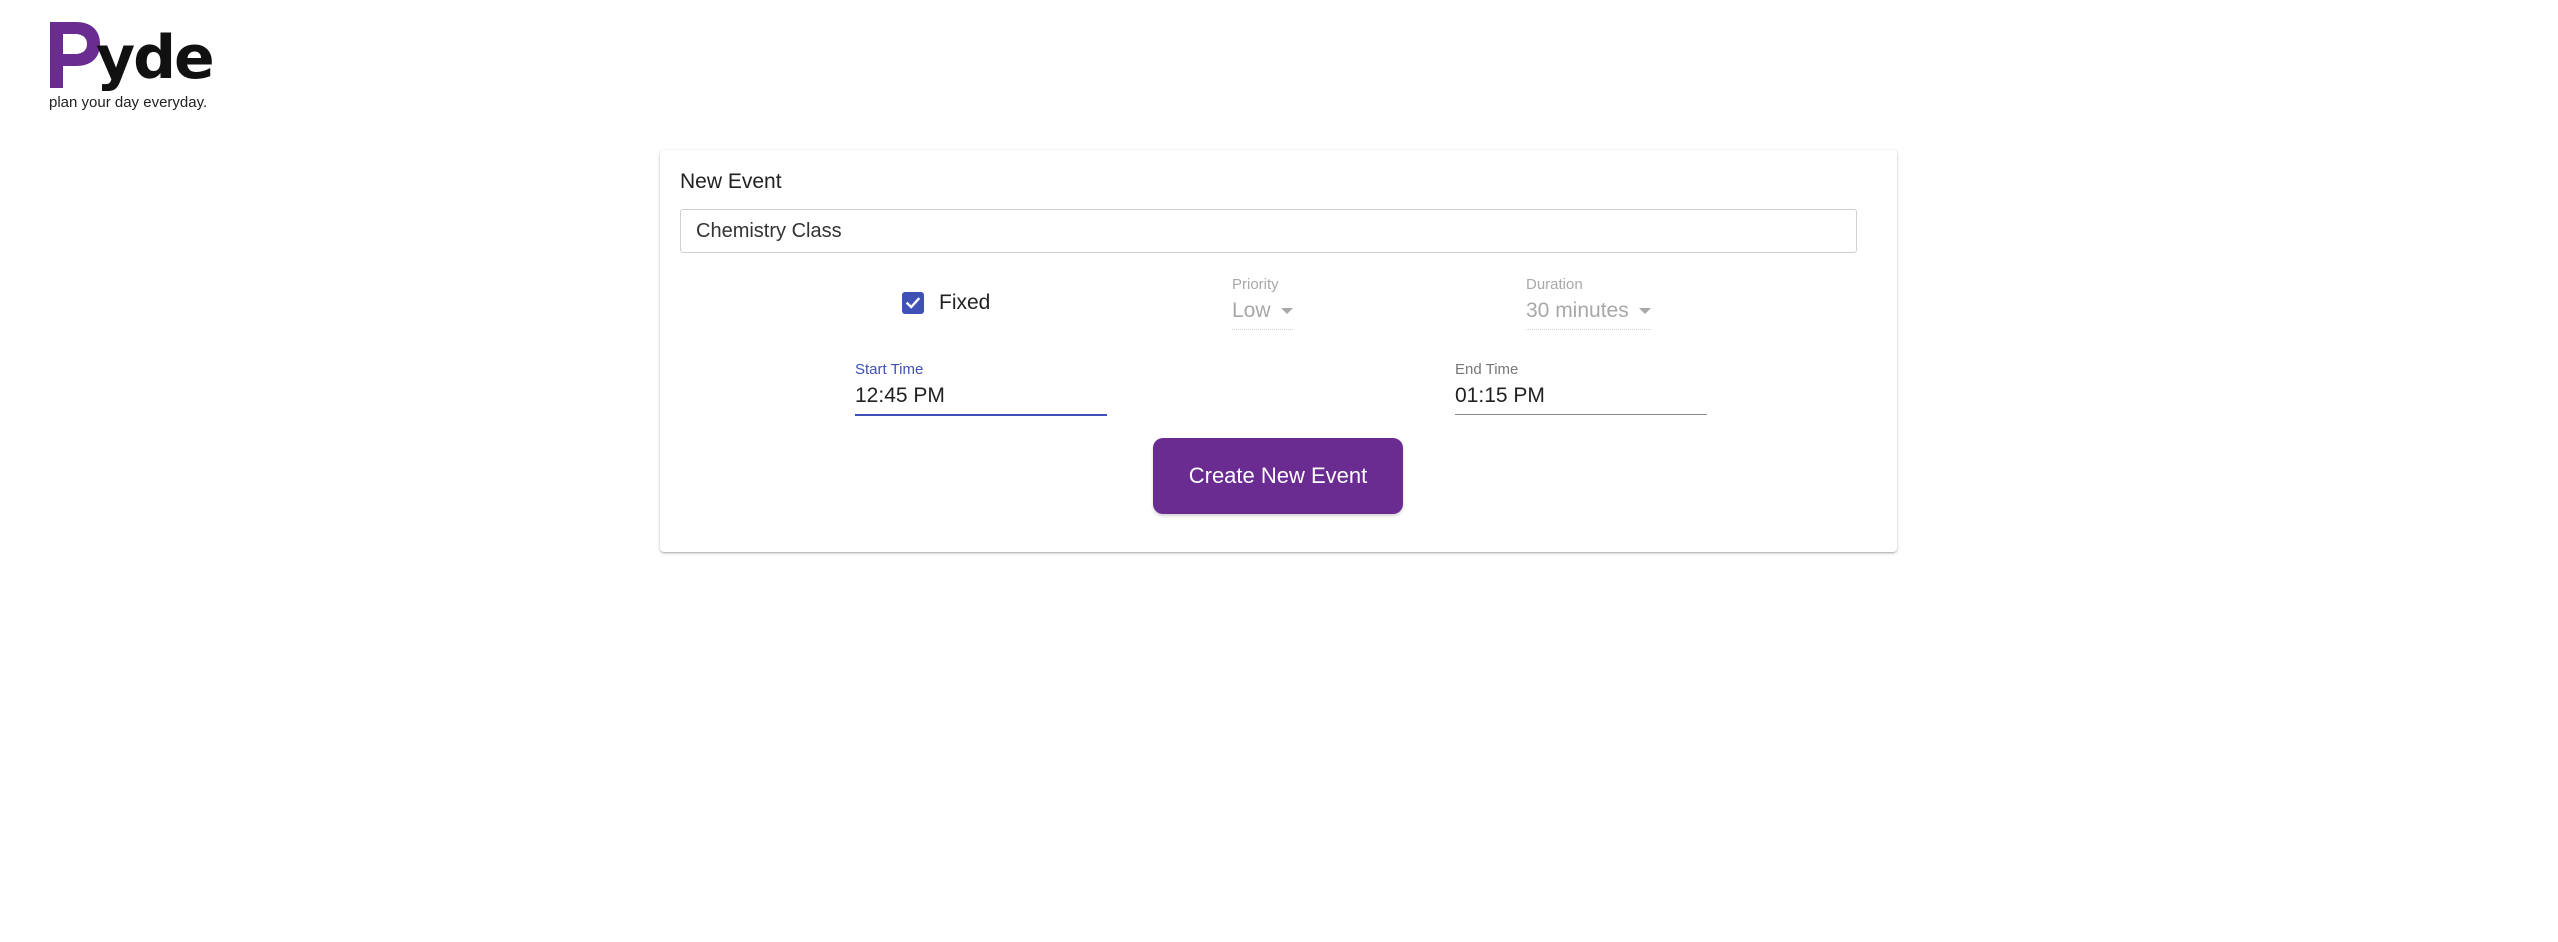  I want to click on fixed-checkbox, so click(913, 303).